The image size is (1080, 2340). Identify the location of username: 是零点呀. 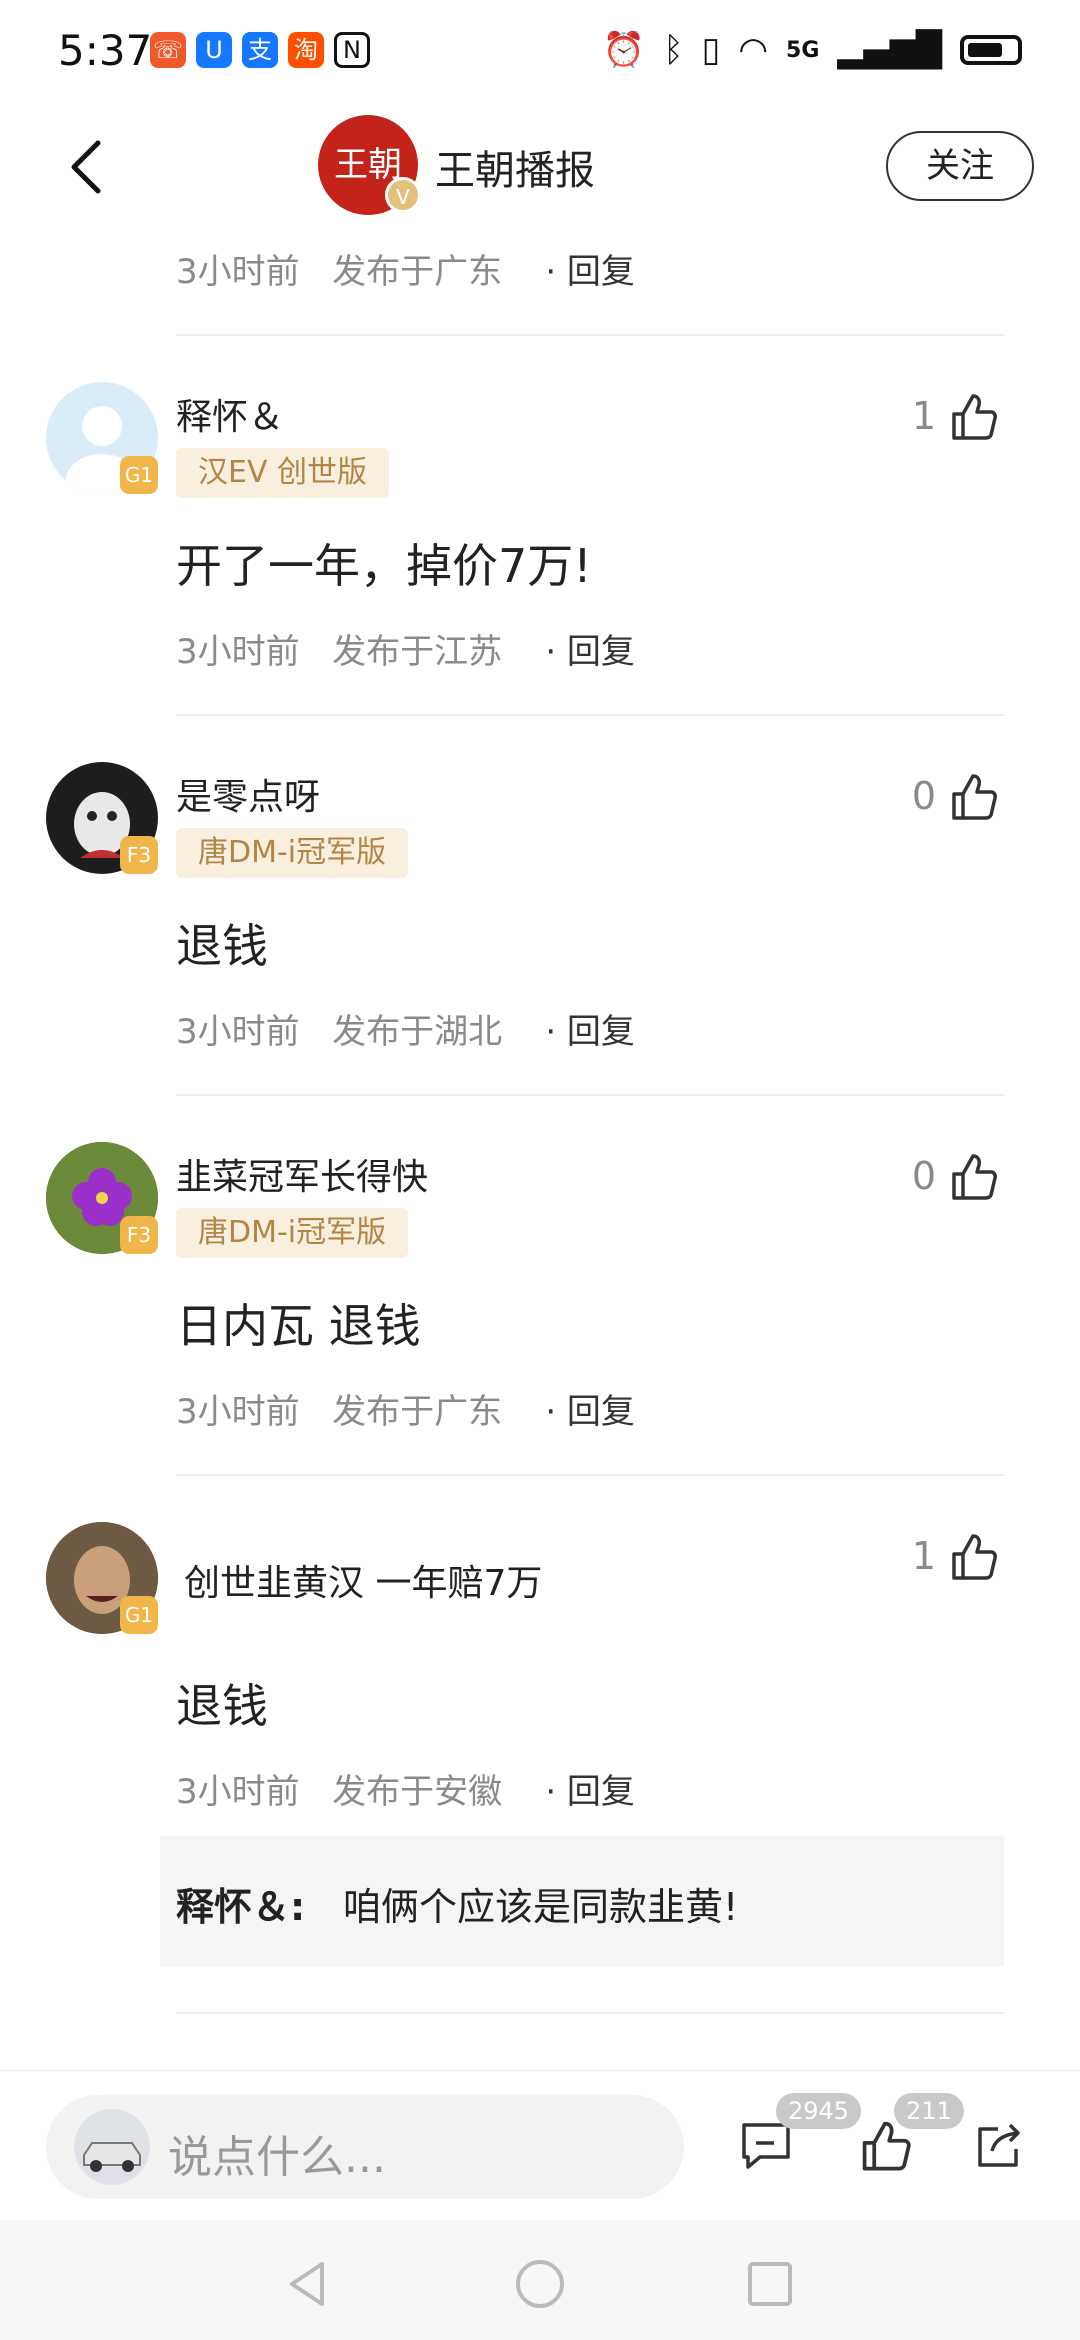
(248, 794).